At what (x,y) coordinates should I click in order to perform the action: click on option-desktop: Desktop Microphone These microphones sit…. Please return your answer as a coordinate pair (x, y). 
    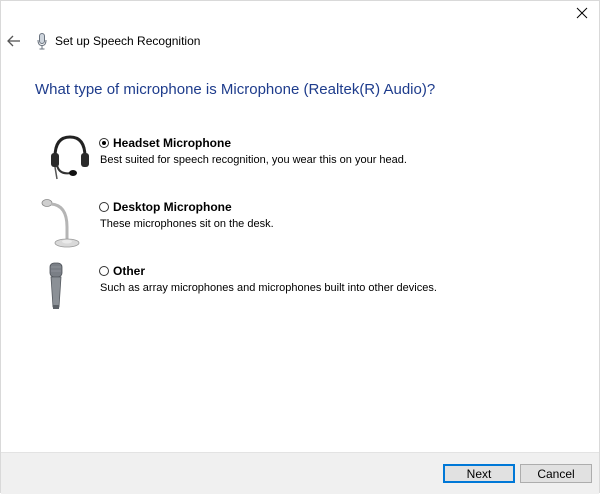
    Looking at the image, I should click on (297, 226).